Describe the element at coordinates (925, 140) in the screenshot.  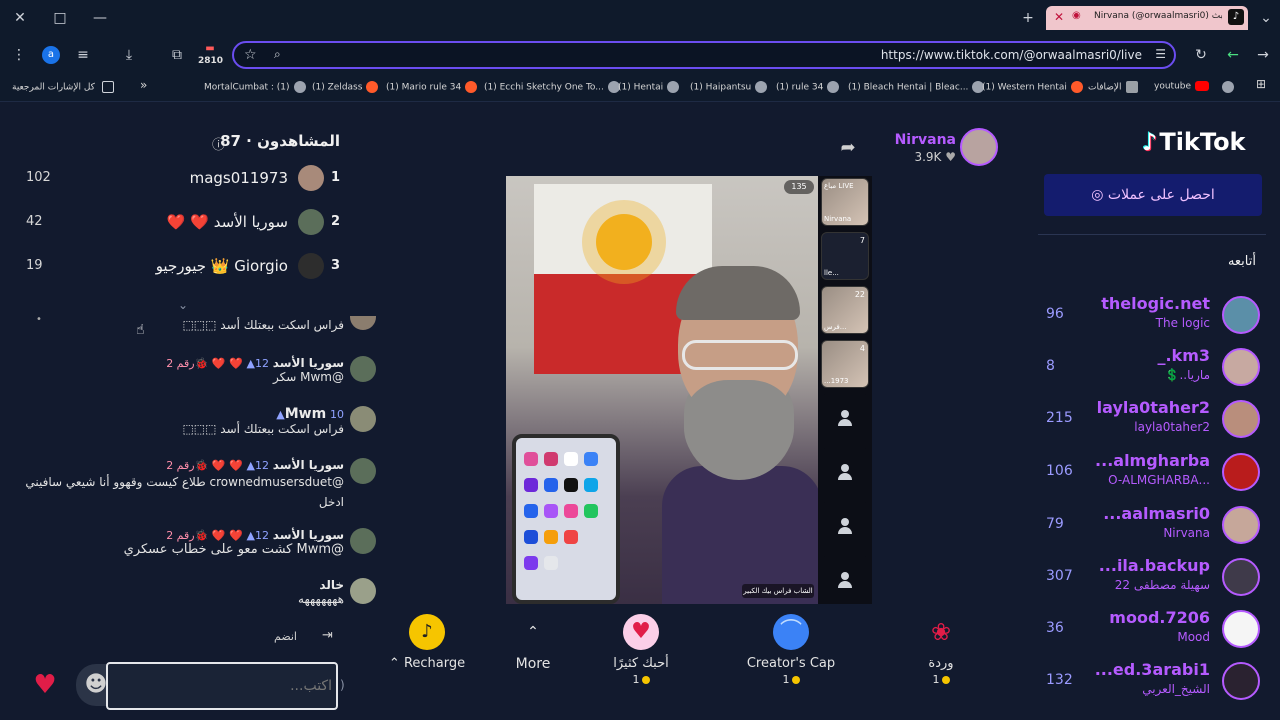
I see `host-name: Nirvana` at that location.